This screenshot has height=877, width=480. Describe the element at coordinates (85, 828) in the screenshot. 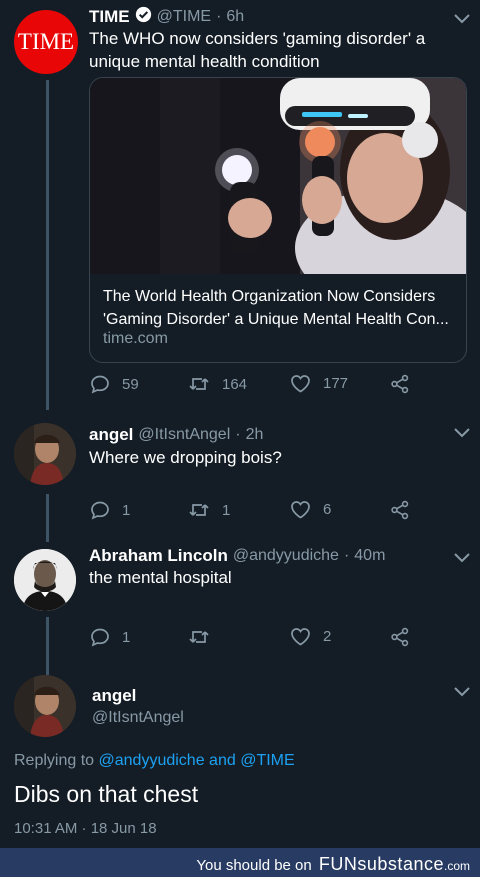

I see `tweet-timestamp: 10:31 AM · 18 Jun 18` at that location.